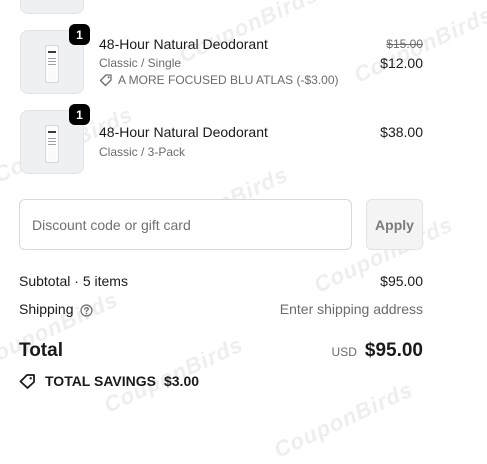 The image size is (487, 464). Describe the element at coordinates (142, 152) in the screenshot. I see `item-variant: Classic / 3-Pack` at that location.